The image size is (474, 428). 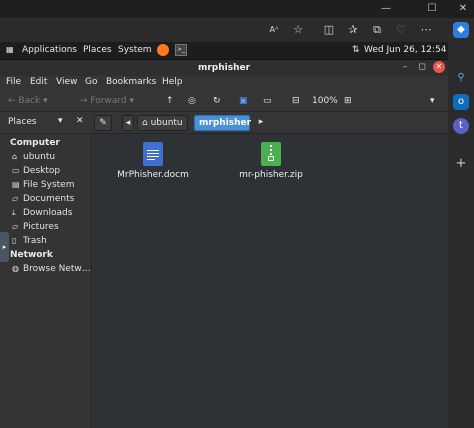 What do you see at coordinates (432, 9) in the screenshot?
I see `maximize-button: ☐` at bounding box center [432, 9].